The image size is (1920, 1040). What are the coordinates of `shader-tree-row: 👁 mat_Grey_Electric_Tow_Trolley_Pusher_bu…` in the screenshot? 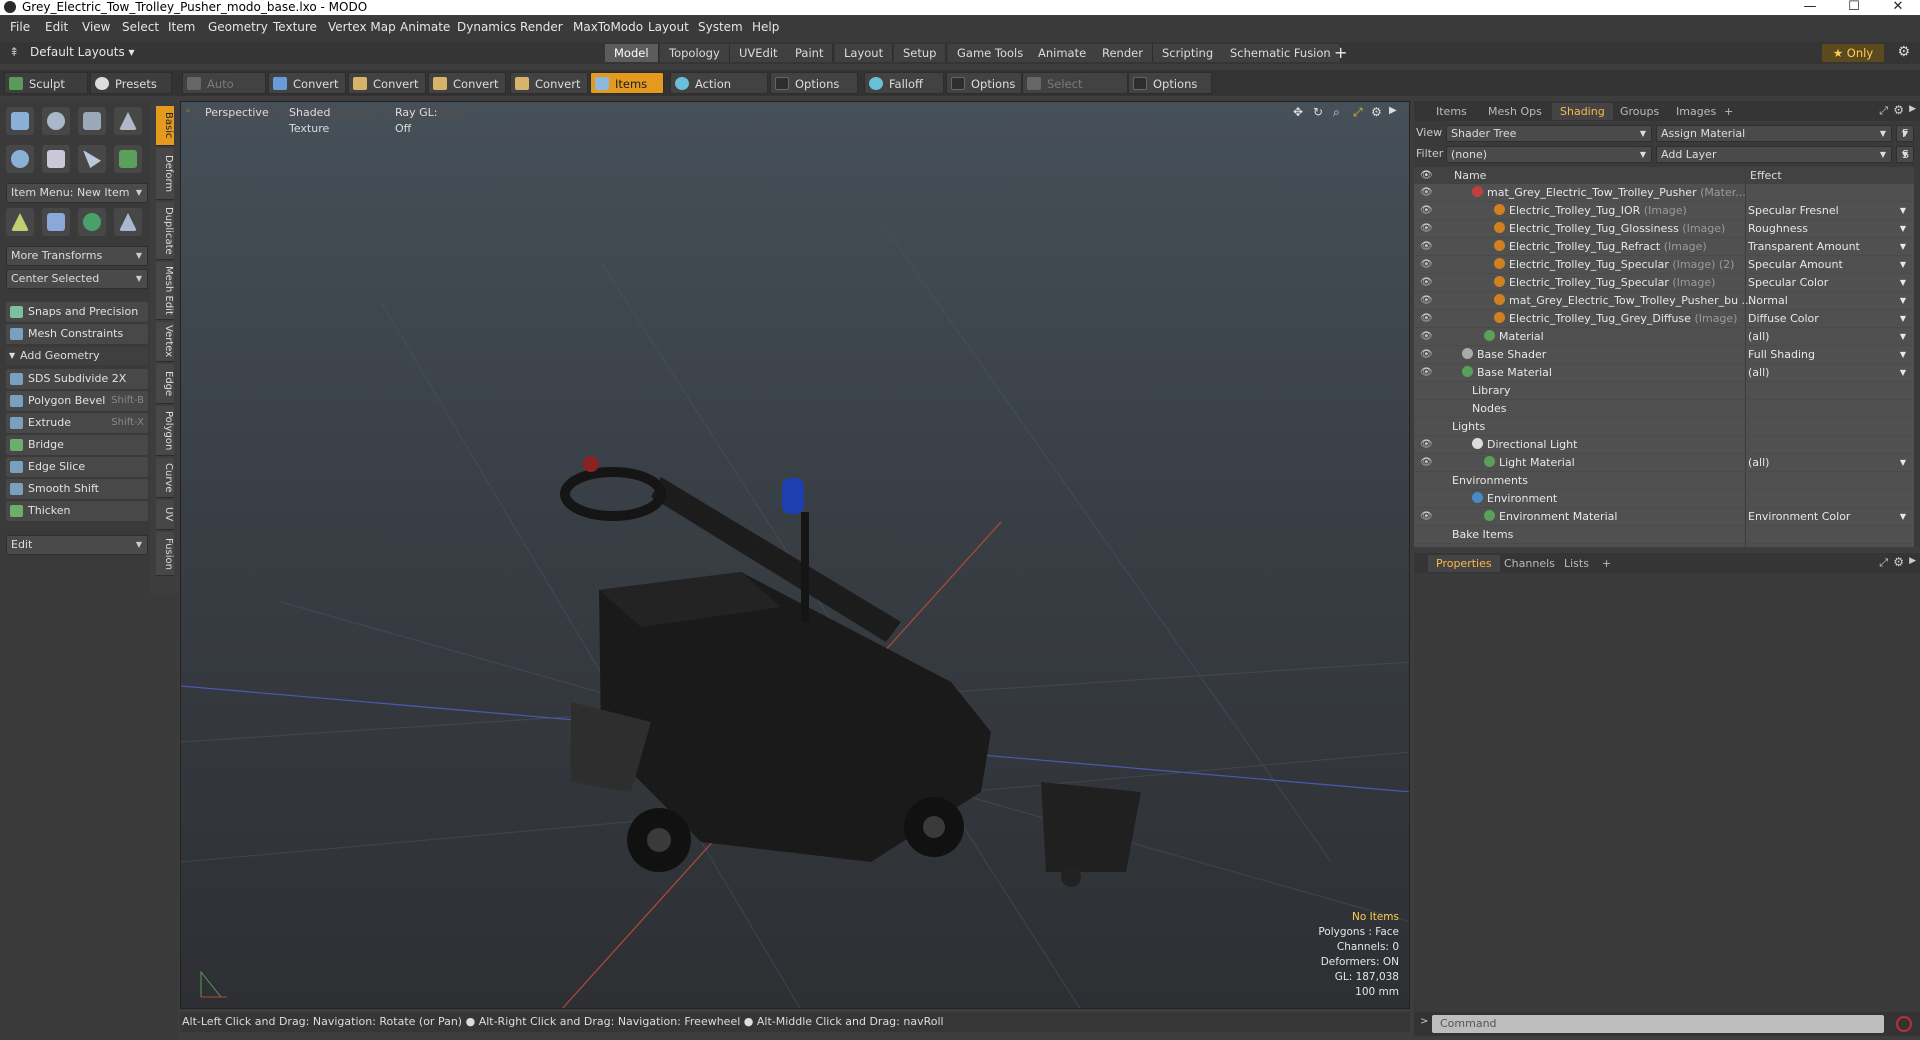 It's located at (1664, 301).